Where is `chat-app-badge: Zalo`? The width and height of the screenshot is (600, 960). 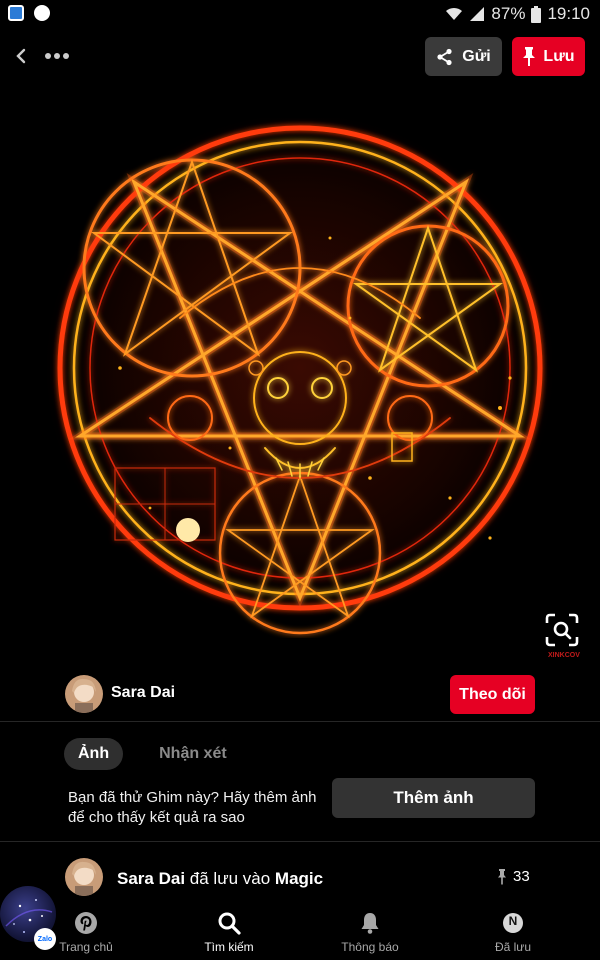
chat-app-badge: Zalo is located at coordinates (45, 939).